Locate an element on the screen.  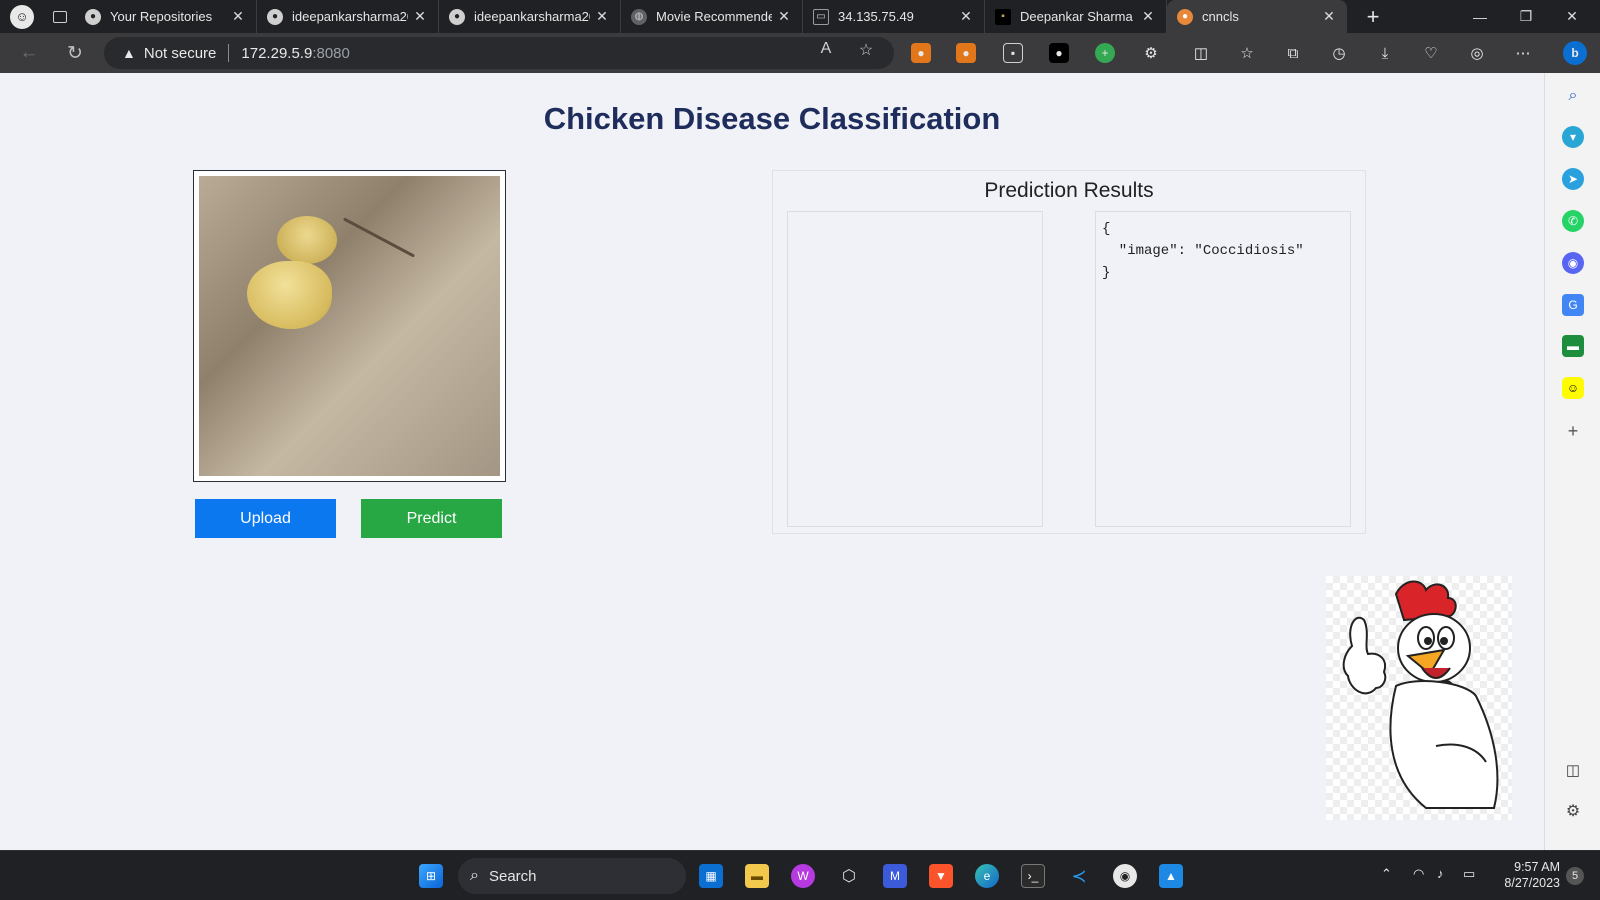
telegram-icon: ➤ is located at coordinates (1573, 179).